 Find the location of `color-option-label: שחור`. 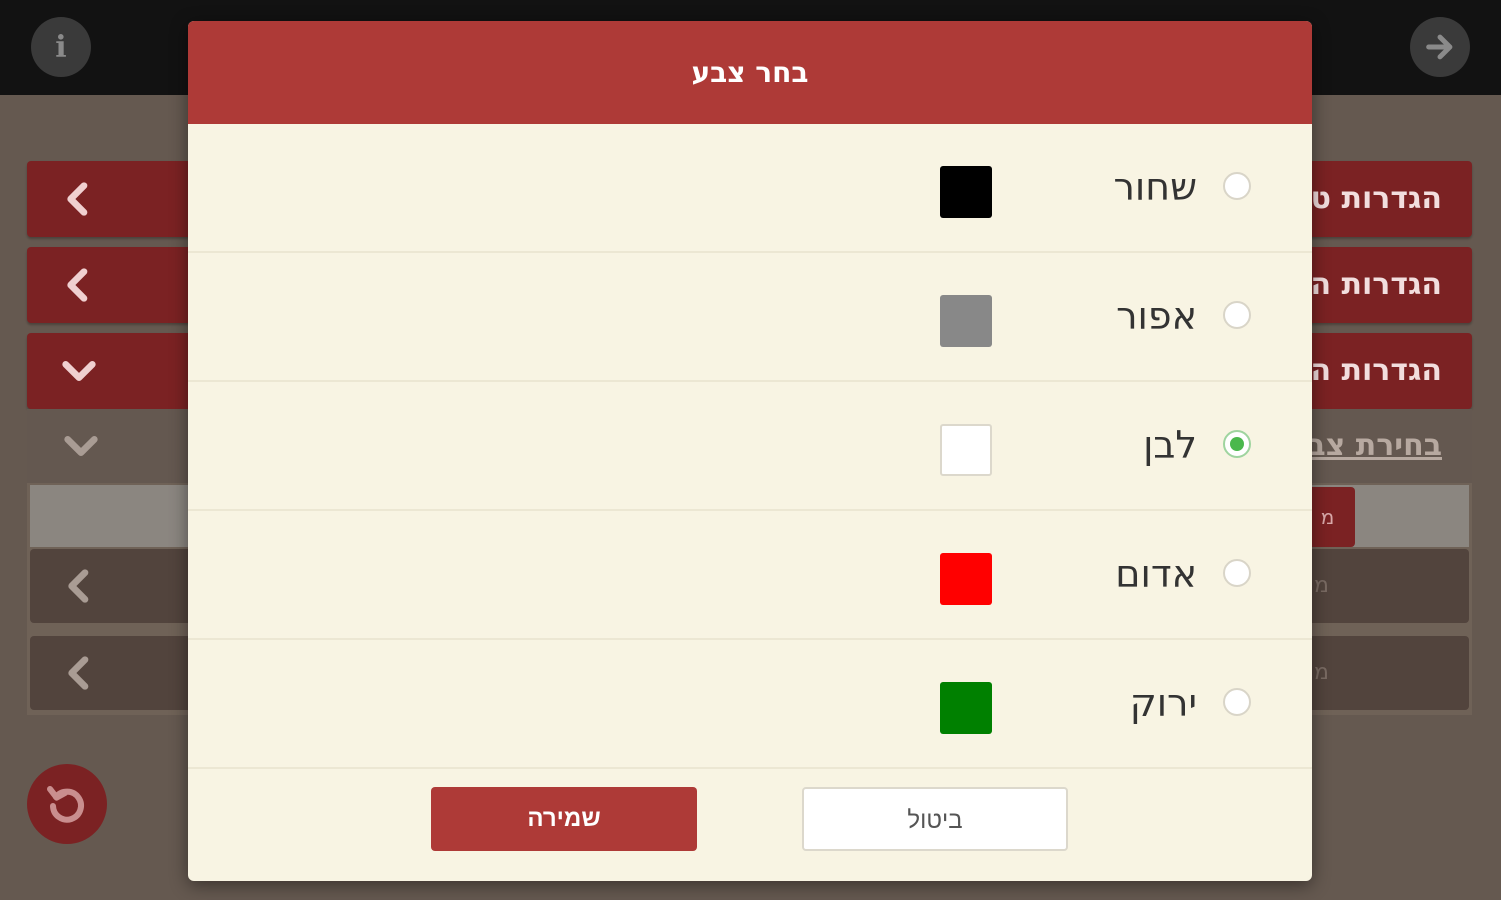

color-option-label: שחור is located at coordinates (1155, 187).